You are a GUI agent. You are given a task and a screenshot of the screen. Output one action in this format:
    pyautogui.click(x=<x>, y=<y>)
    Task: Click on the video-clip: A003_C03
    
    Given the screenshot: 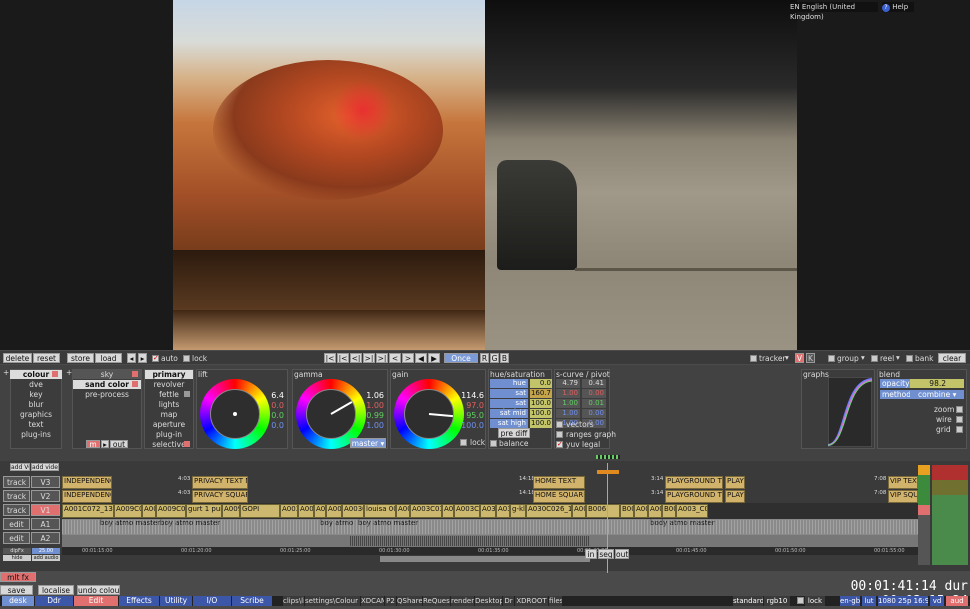 What is the action you would take?
    pyautogui.click(x=692, y=511)
    